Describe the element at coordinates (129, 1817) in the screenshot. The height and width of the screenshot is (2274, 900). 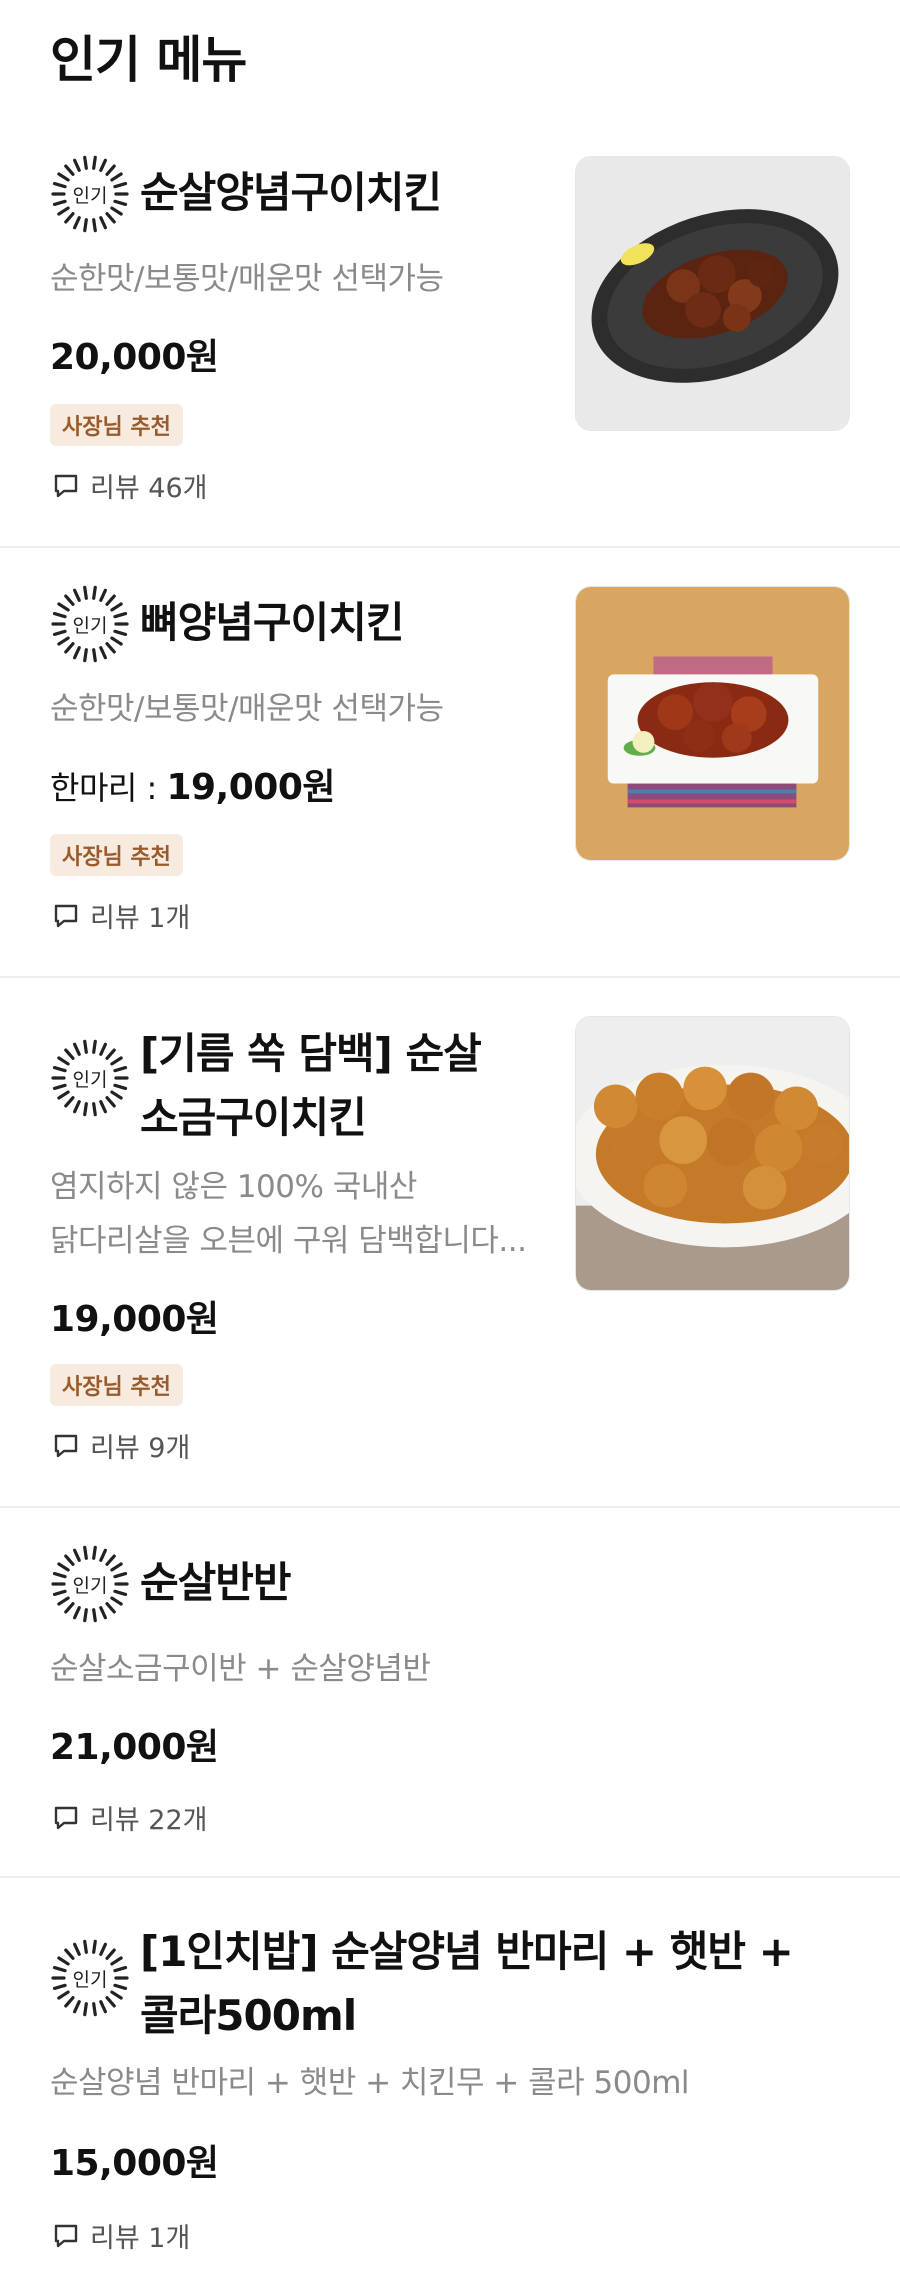
I see `review-count: 리뷰 22개` at that location.